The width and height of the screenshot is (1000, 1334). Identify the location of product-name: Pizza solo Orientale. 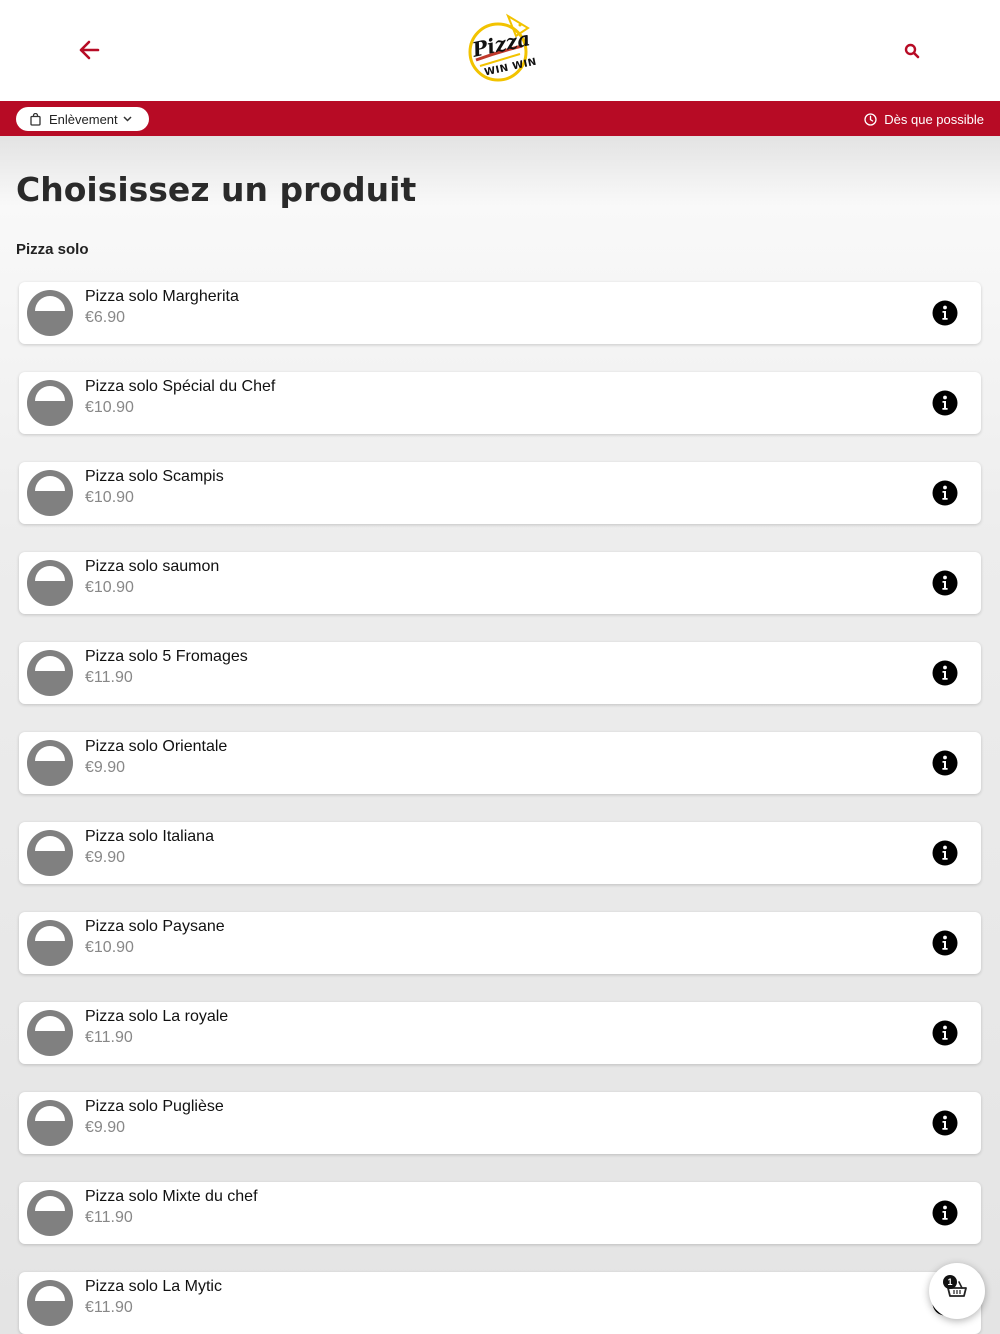
(156, 746).